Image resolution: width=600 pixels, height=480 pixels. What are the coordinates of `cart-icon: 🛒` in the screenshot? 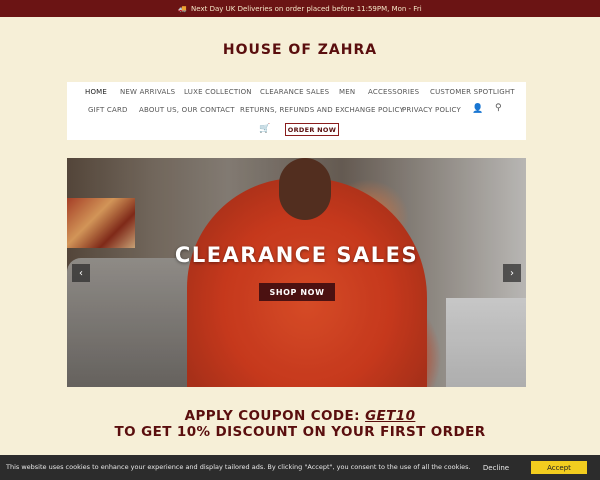 It's located at (264, 129).